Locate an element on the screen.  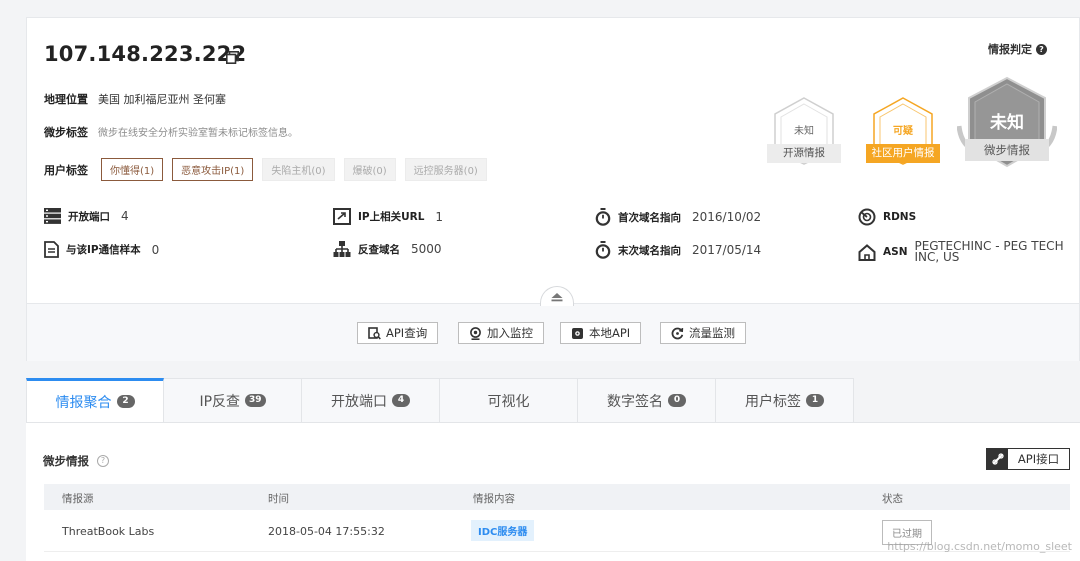
user-tags-label: 用户标签 is located at coordinates (66, 170).